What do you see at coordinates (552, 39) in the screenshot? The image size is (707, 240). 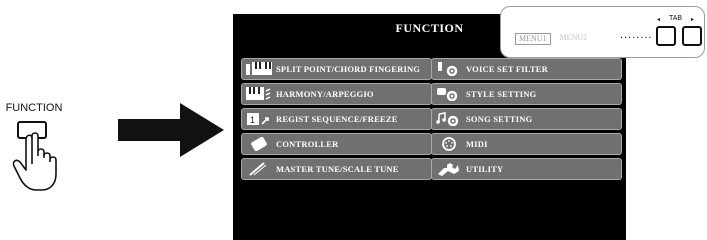 I see `callout-menu-tabs: MENU1 MENU2` at bounding box center [552, 39].